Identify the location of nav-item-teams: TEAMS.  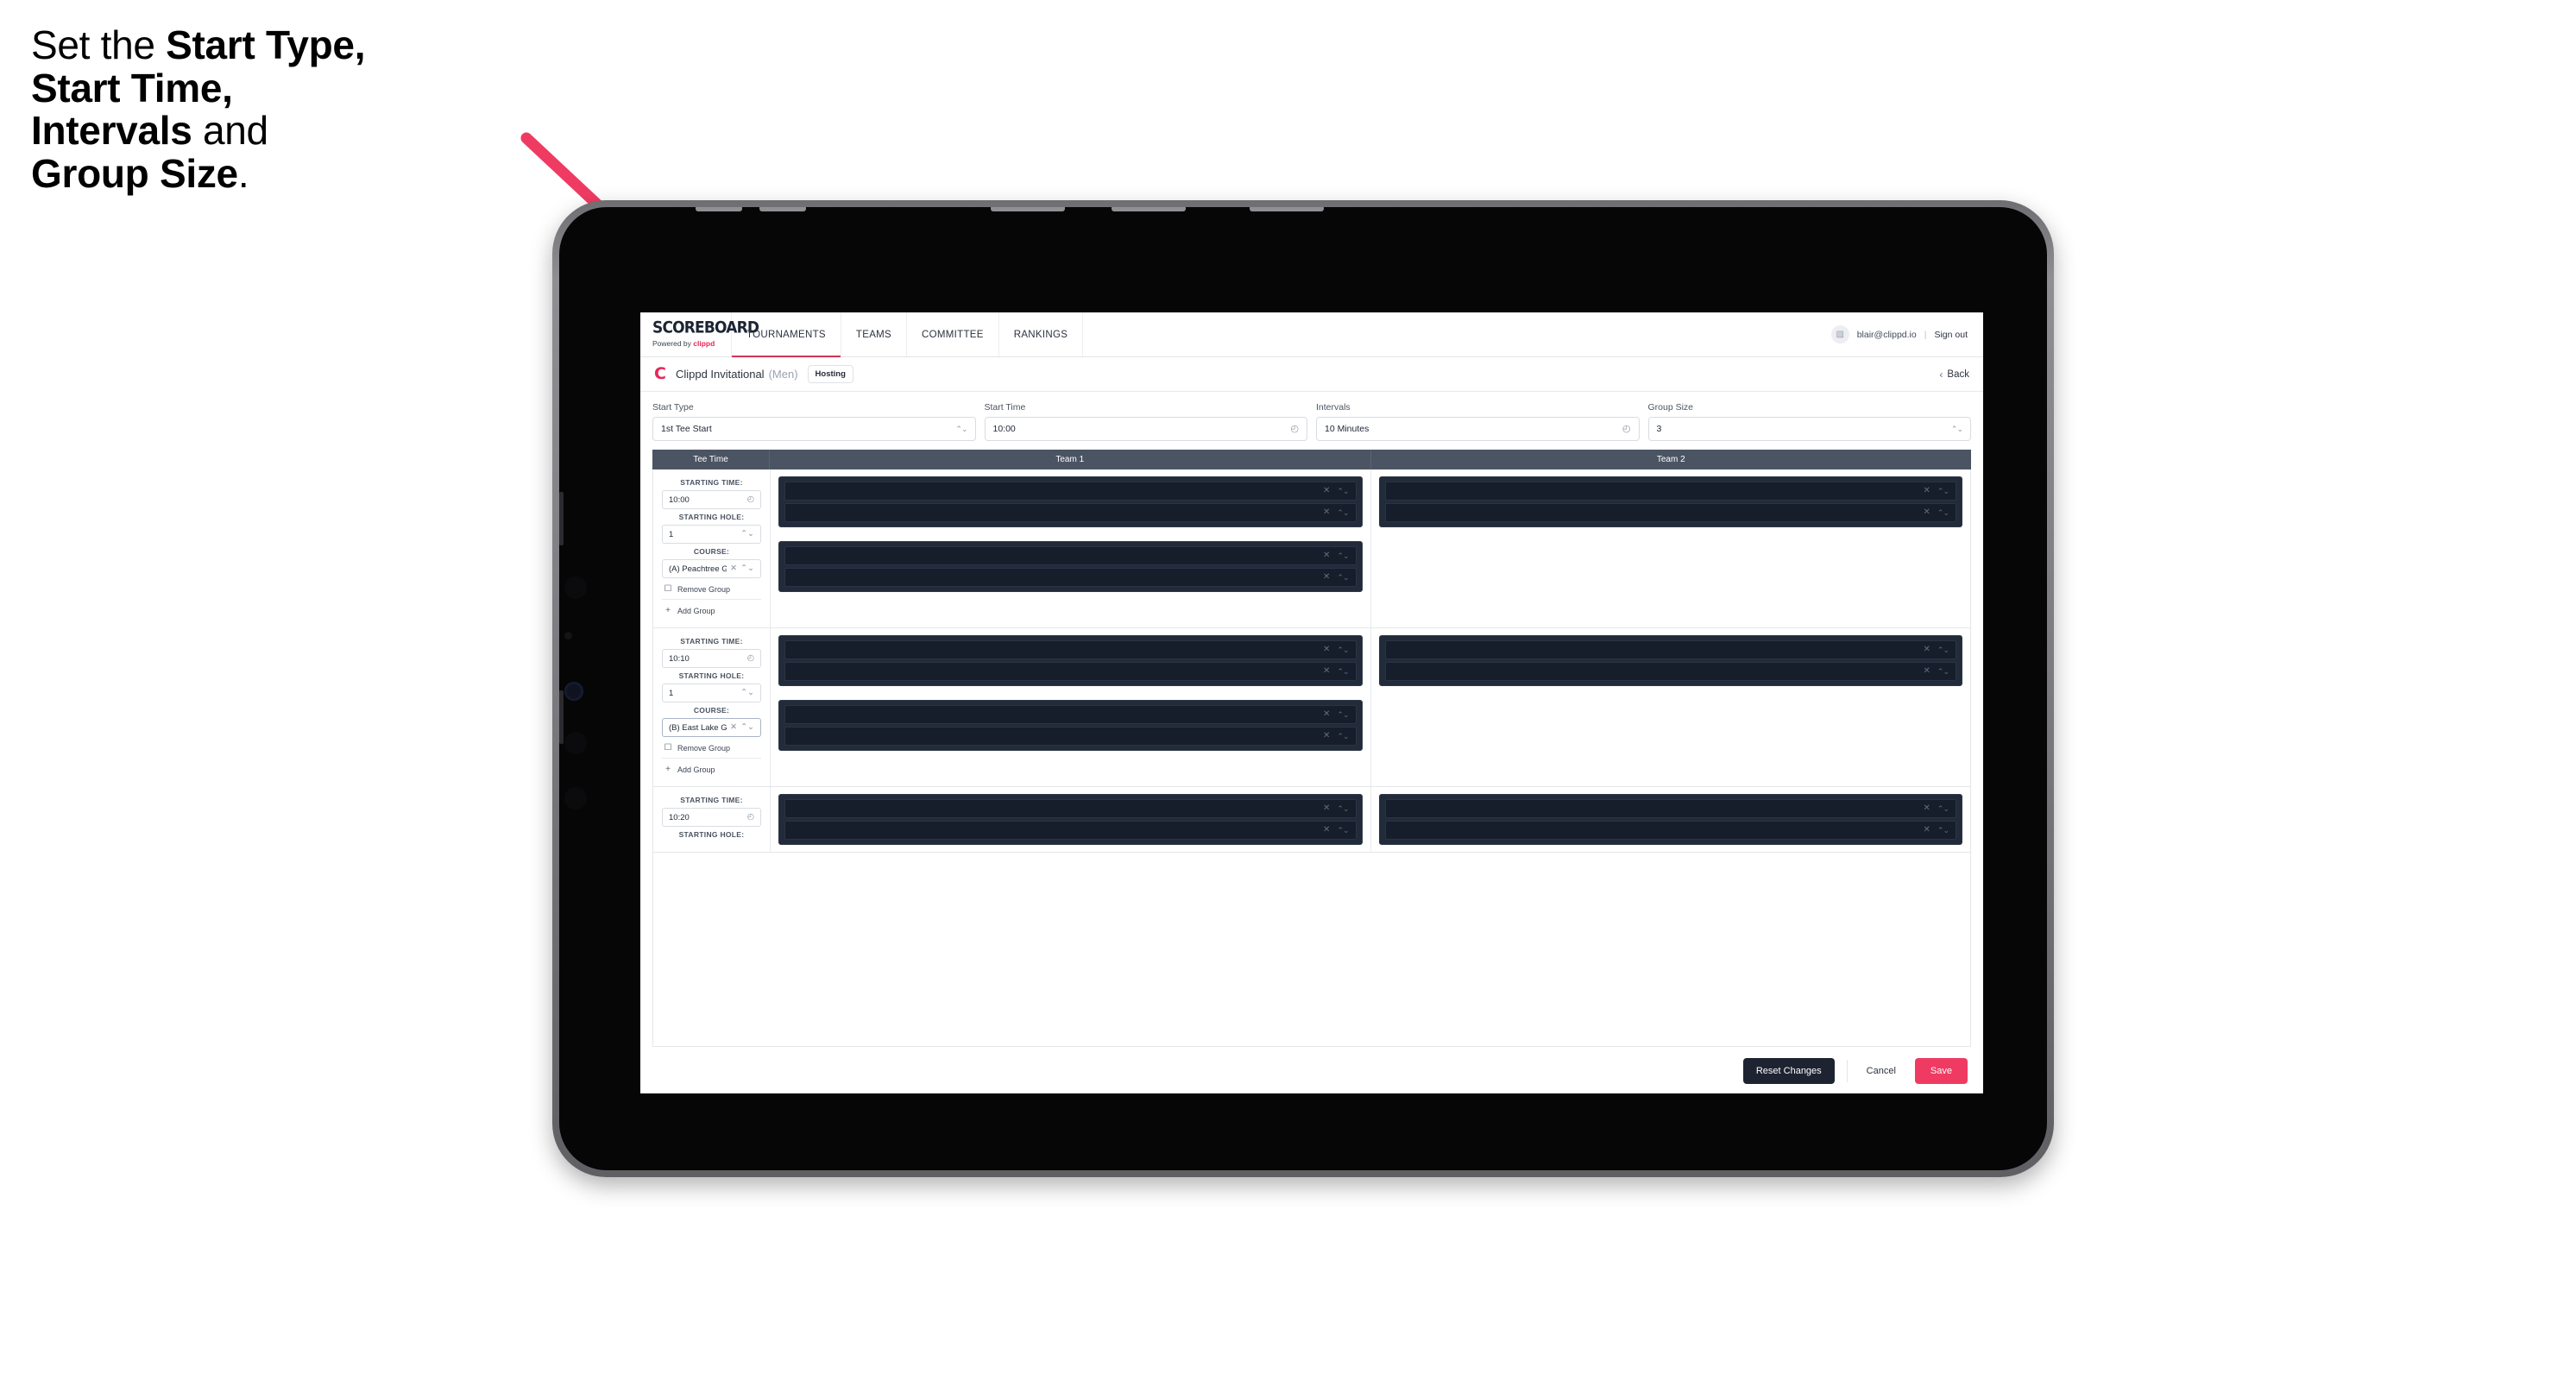
(875, 334).